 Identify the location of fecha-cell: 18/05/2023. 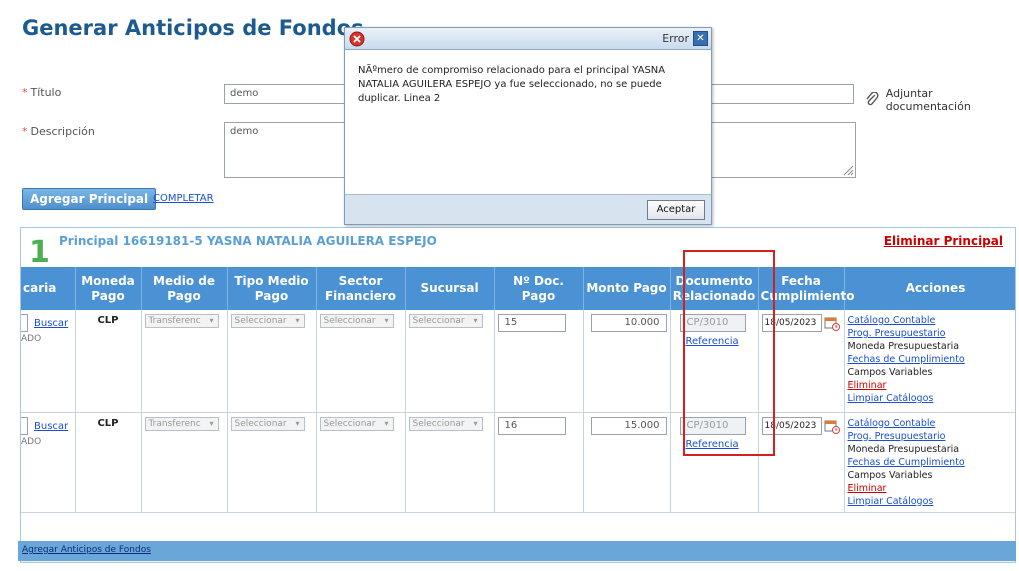
(801, 361).